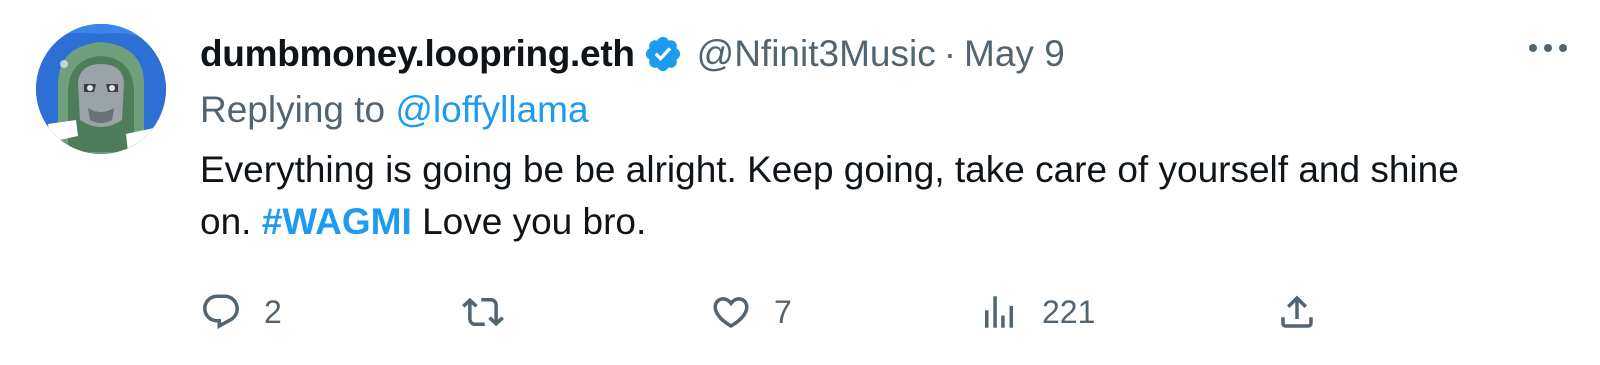  Describe the element at coordinates (663, 54) in the screenshot. I see `verified-badge-icon` at that location.